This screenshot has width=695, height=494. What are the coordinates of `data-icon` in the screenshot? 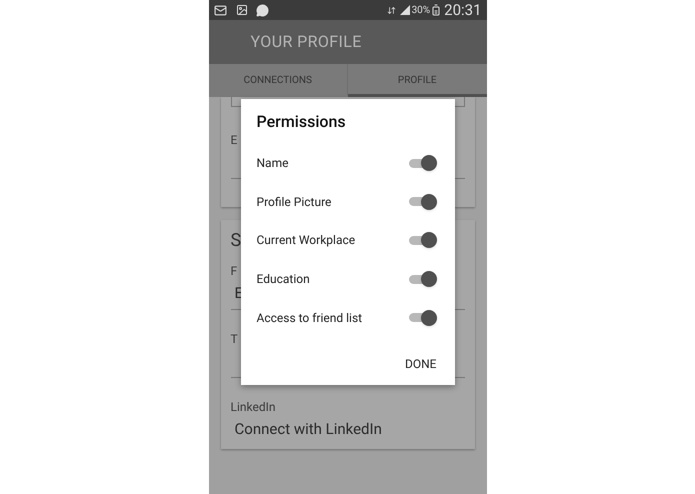 It's located at (391, 10).